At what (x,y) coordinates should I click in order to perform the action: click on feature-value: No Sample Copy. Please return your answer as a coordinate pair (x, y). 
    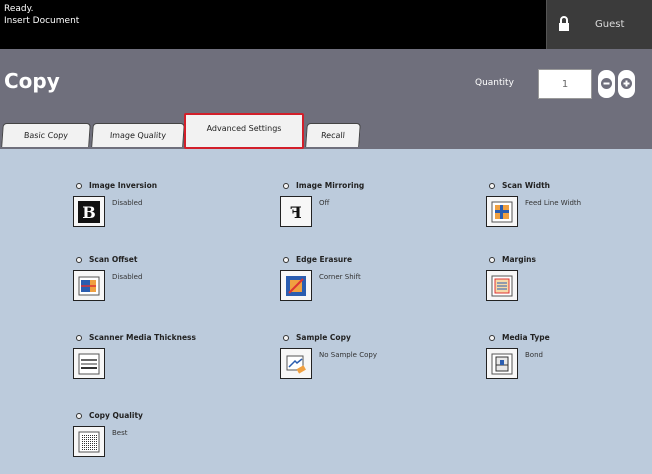
    Looking at the image, I should click on (348, 355).